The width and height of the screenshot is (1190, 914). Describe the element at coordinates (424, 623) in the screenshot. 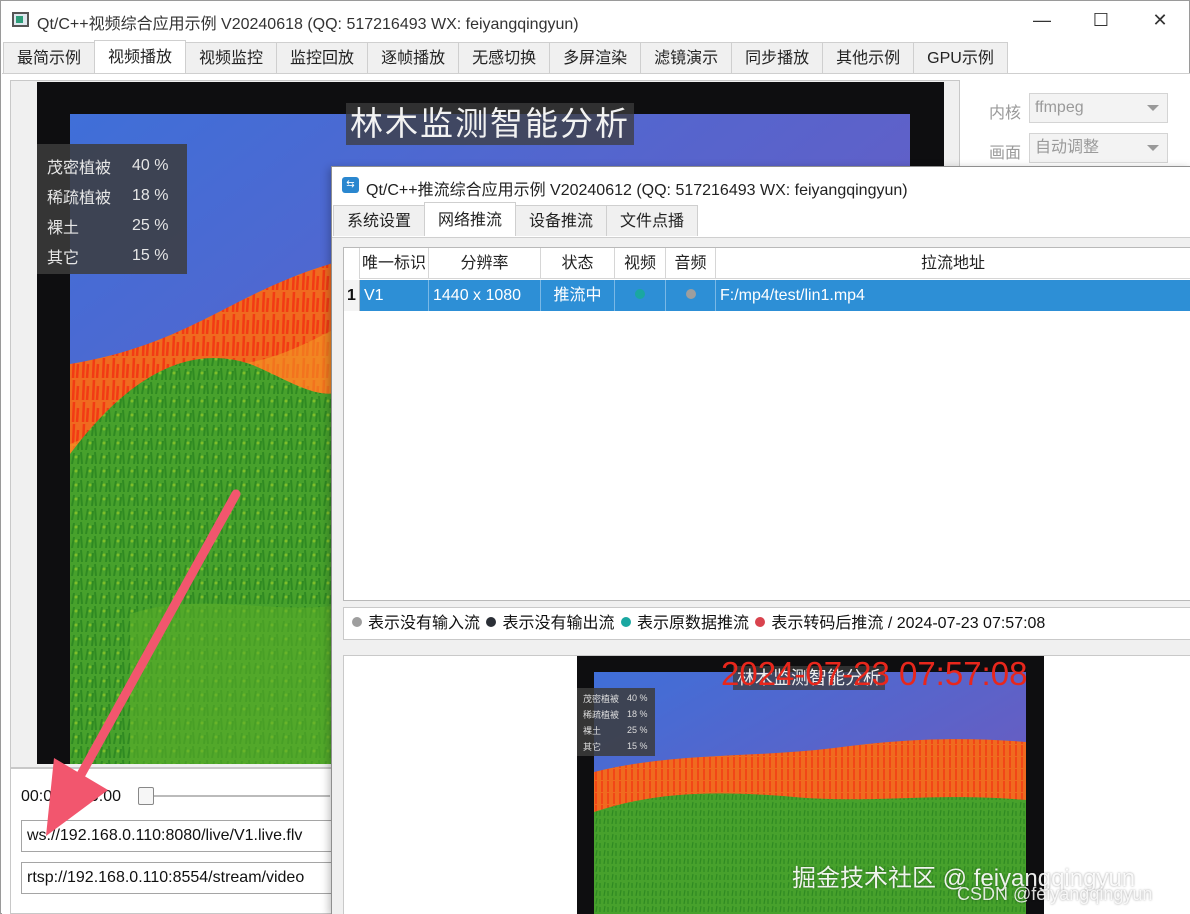

I see `legend-no-input: 表示没有输入流` at that location.